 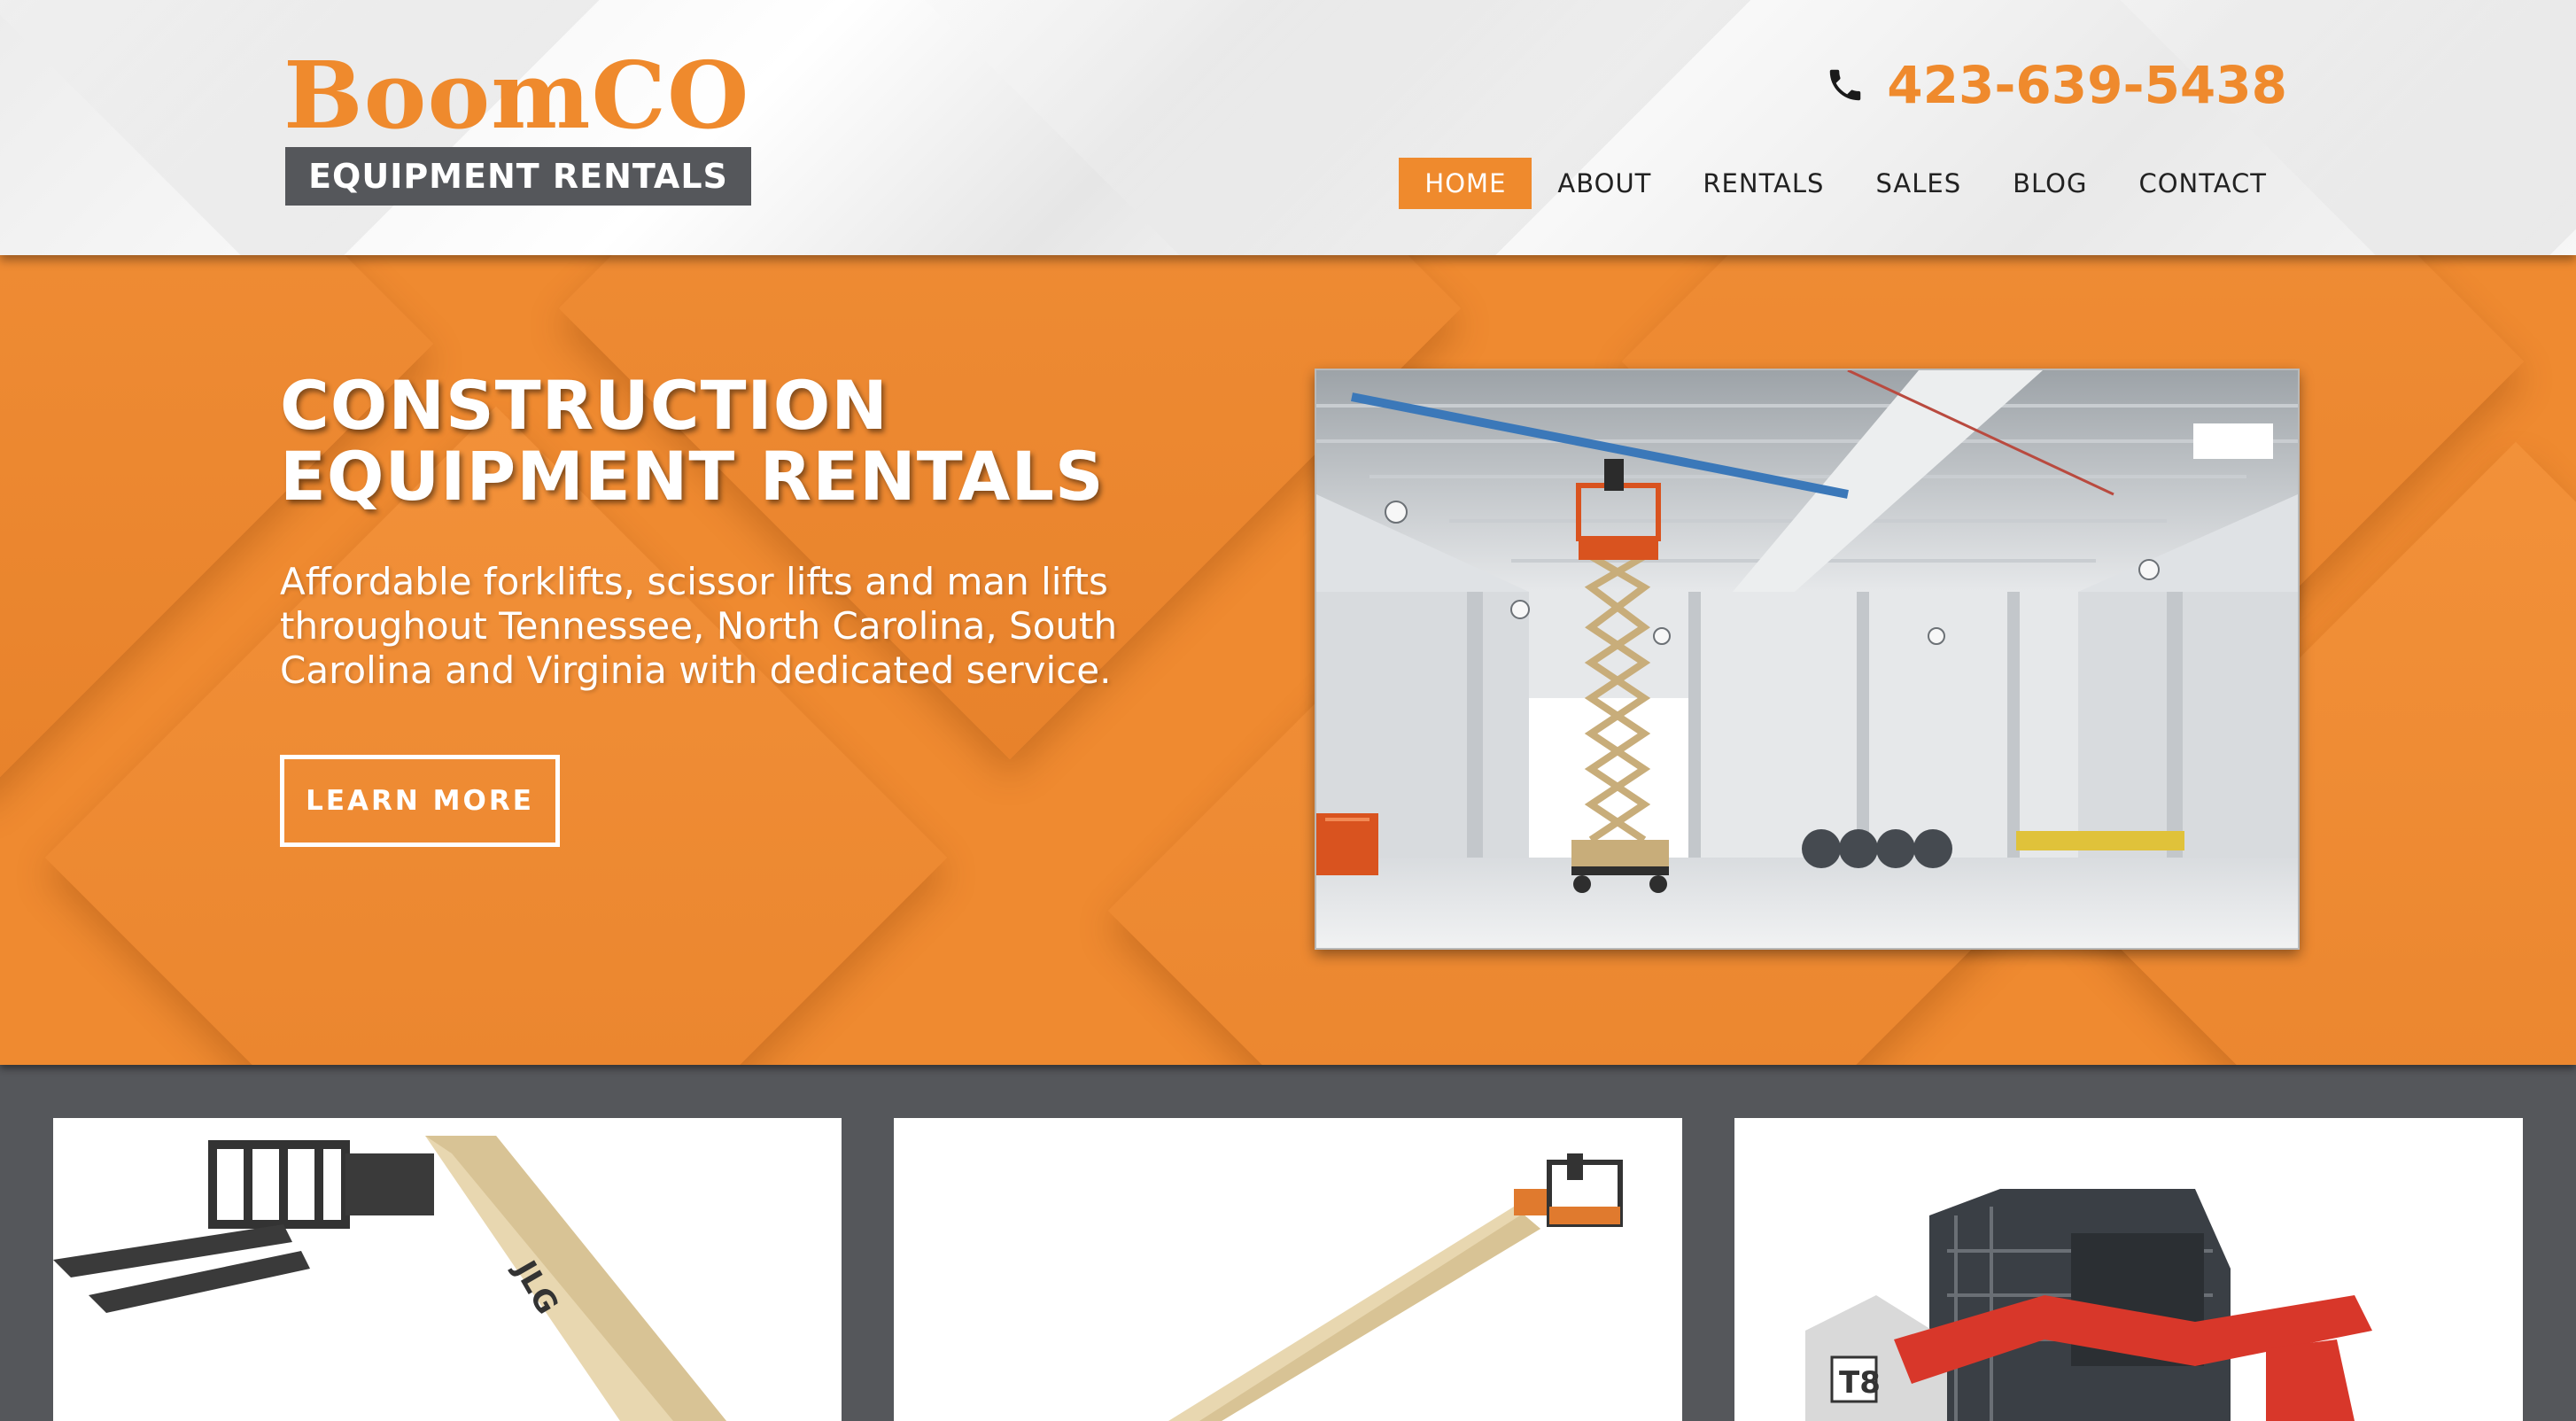 What do you see at coordinates (516, 95) in the screenshot?
I see `logo-wordmark: BoomCO` at bounding box center [516, 95].